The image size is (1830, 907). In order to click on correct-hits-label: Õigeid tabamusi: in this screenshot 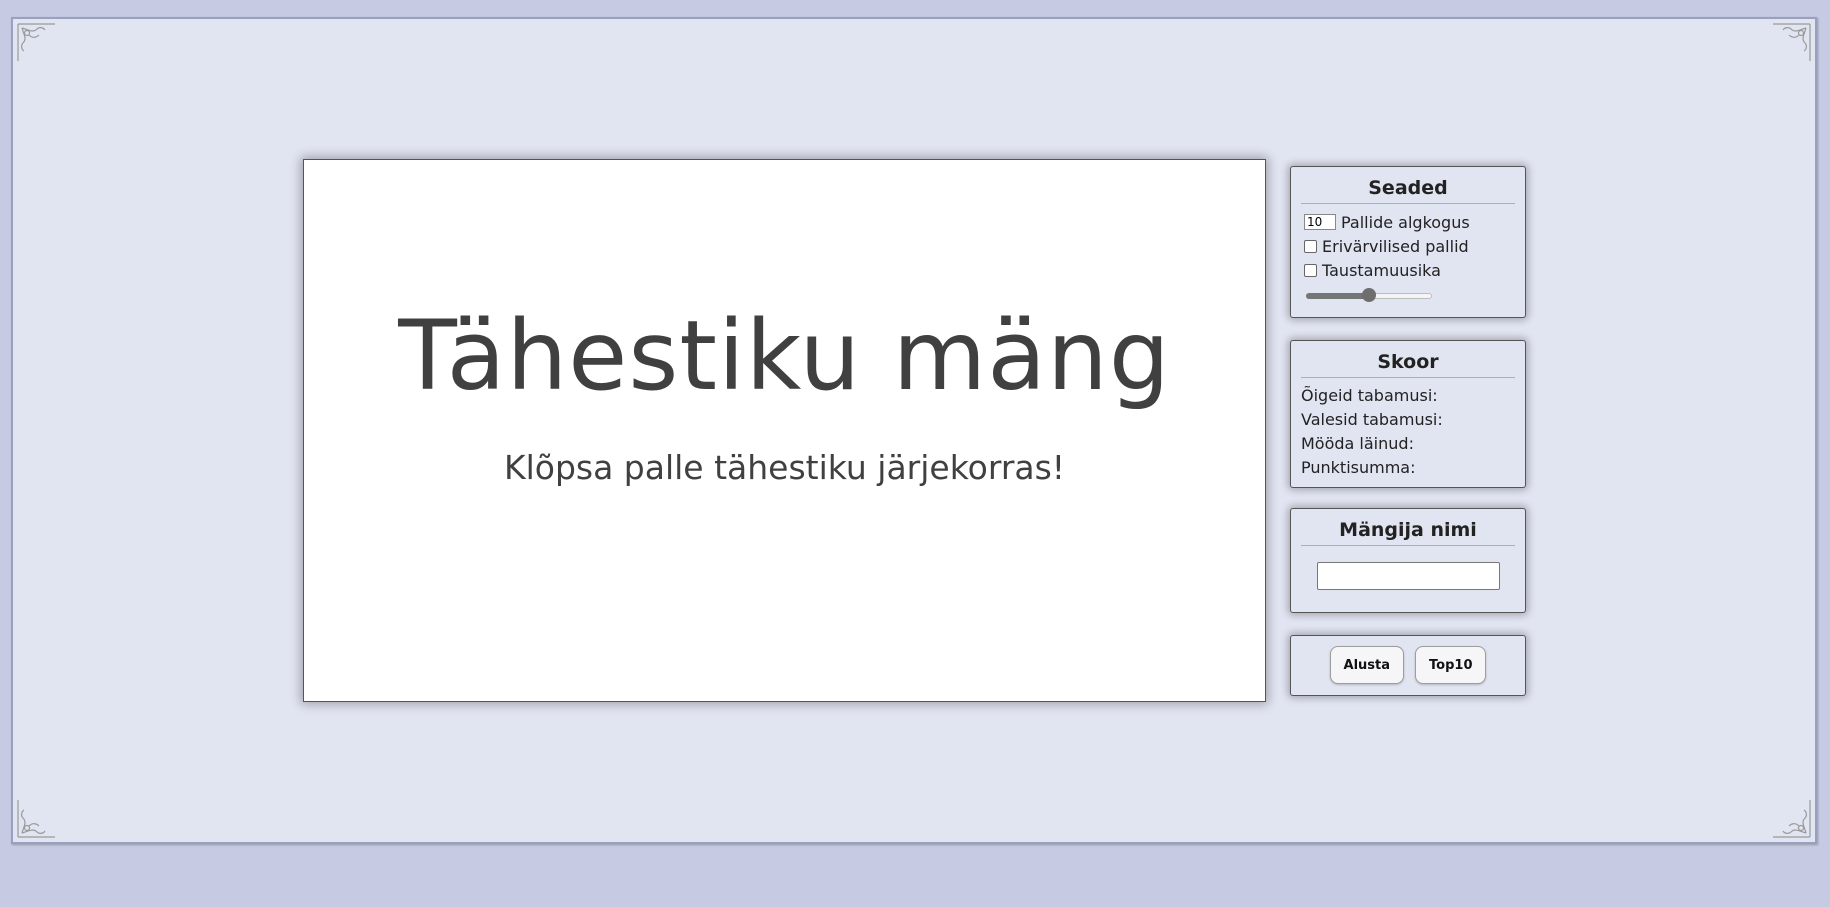, I will do `click(1369, 395)`.